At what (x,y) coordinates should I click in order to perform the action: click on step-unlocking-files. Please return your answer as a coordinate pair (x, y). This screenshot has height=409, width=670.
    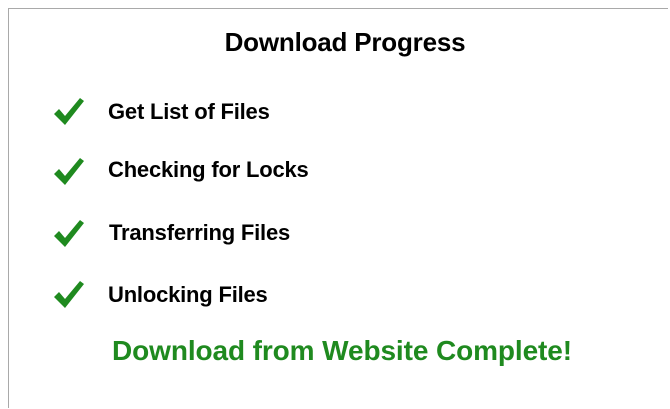
    Looking at the image, I should click on (69, 295).